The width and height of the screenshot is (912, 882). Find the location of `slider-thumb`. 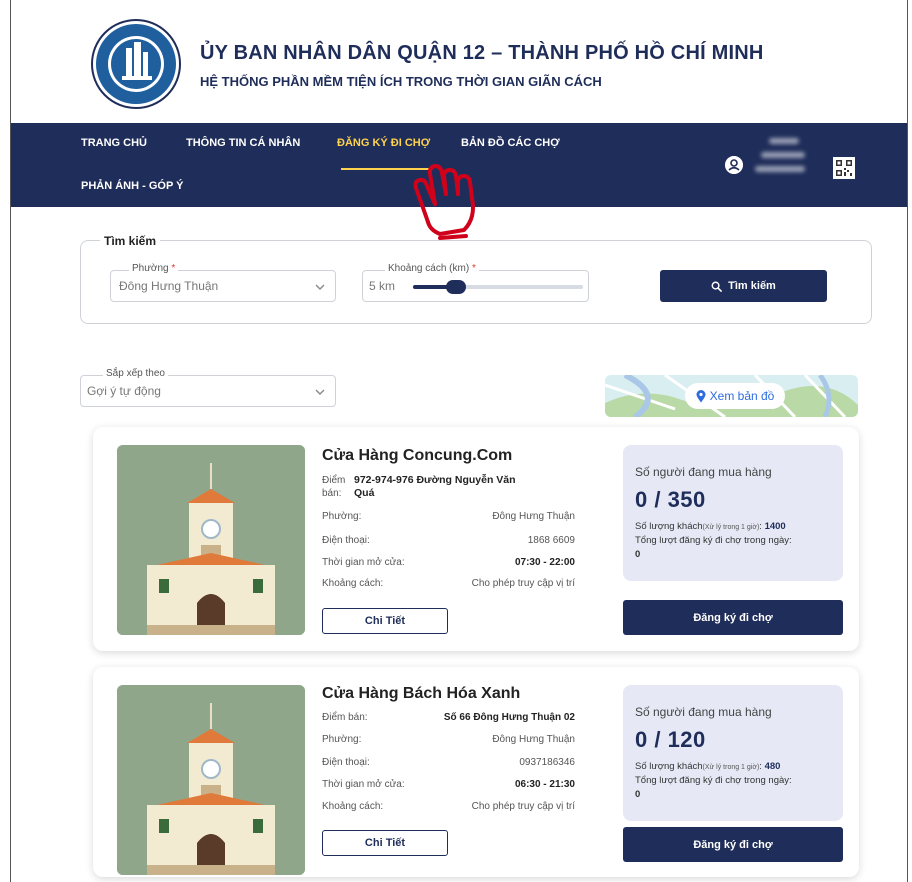

slider-thumb is located at coordinates (455, 287).